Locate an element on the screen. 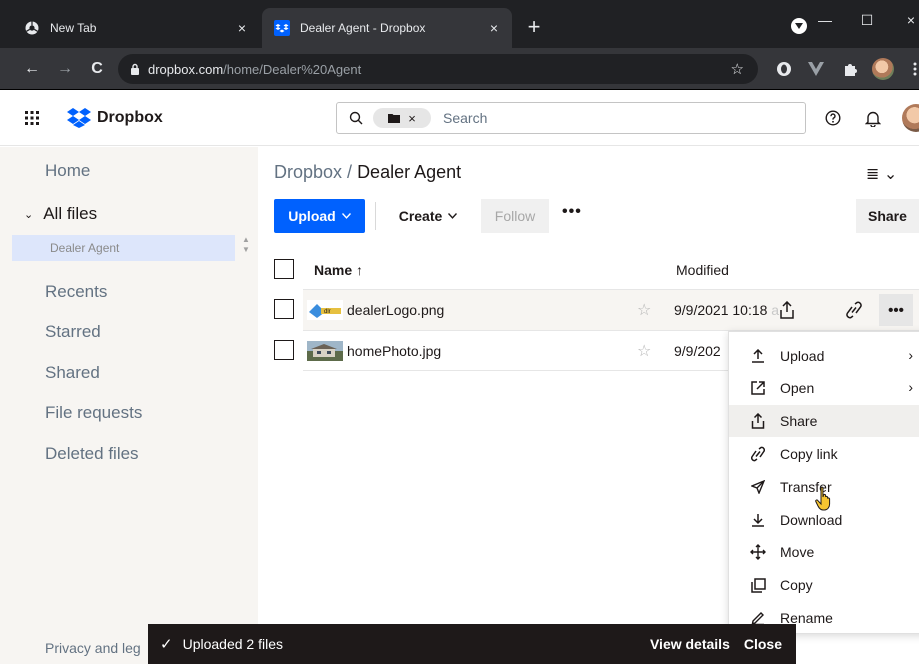  window-close-button: × is located at coordinates (907, 22).